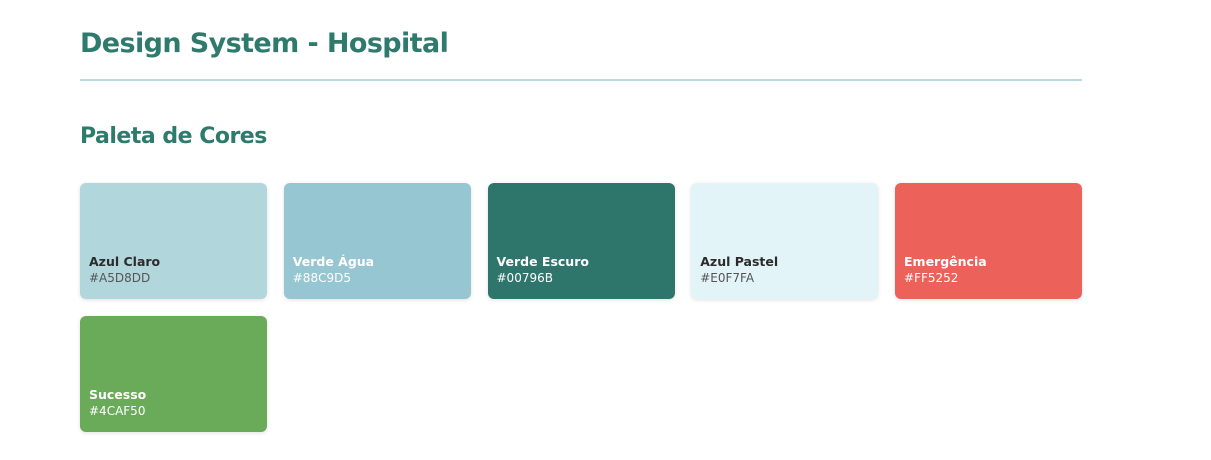 Image resolution: width=1211 pixels, height=460 pixels. I want to click on color-swatch-emergencia: Emergência #FF5252, so click(988, 241).